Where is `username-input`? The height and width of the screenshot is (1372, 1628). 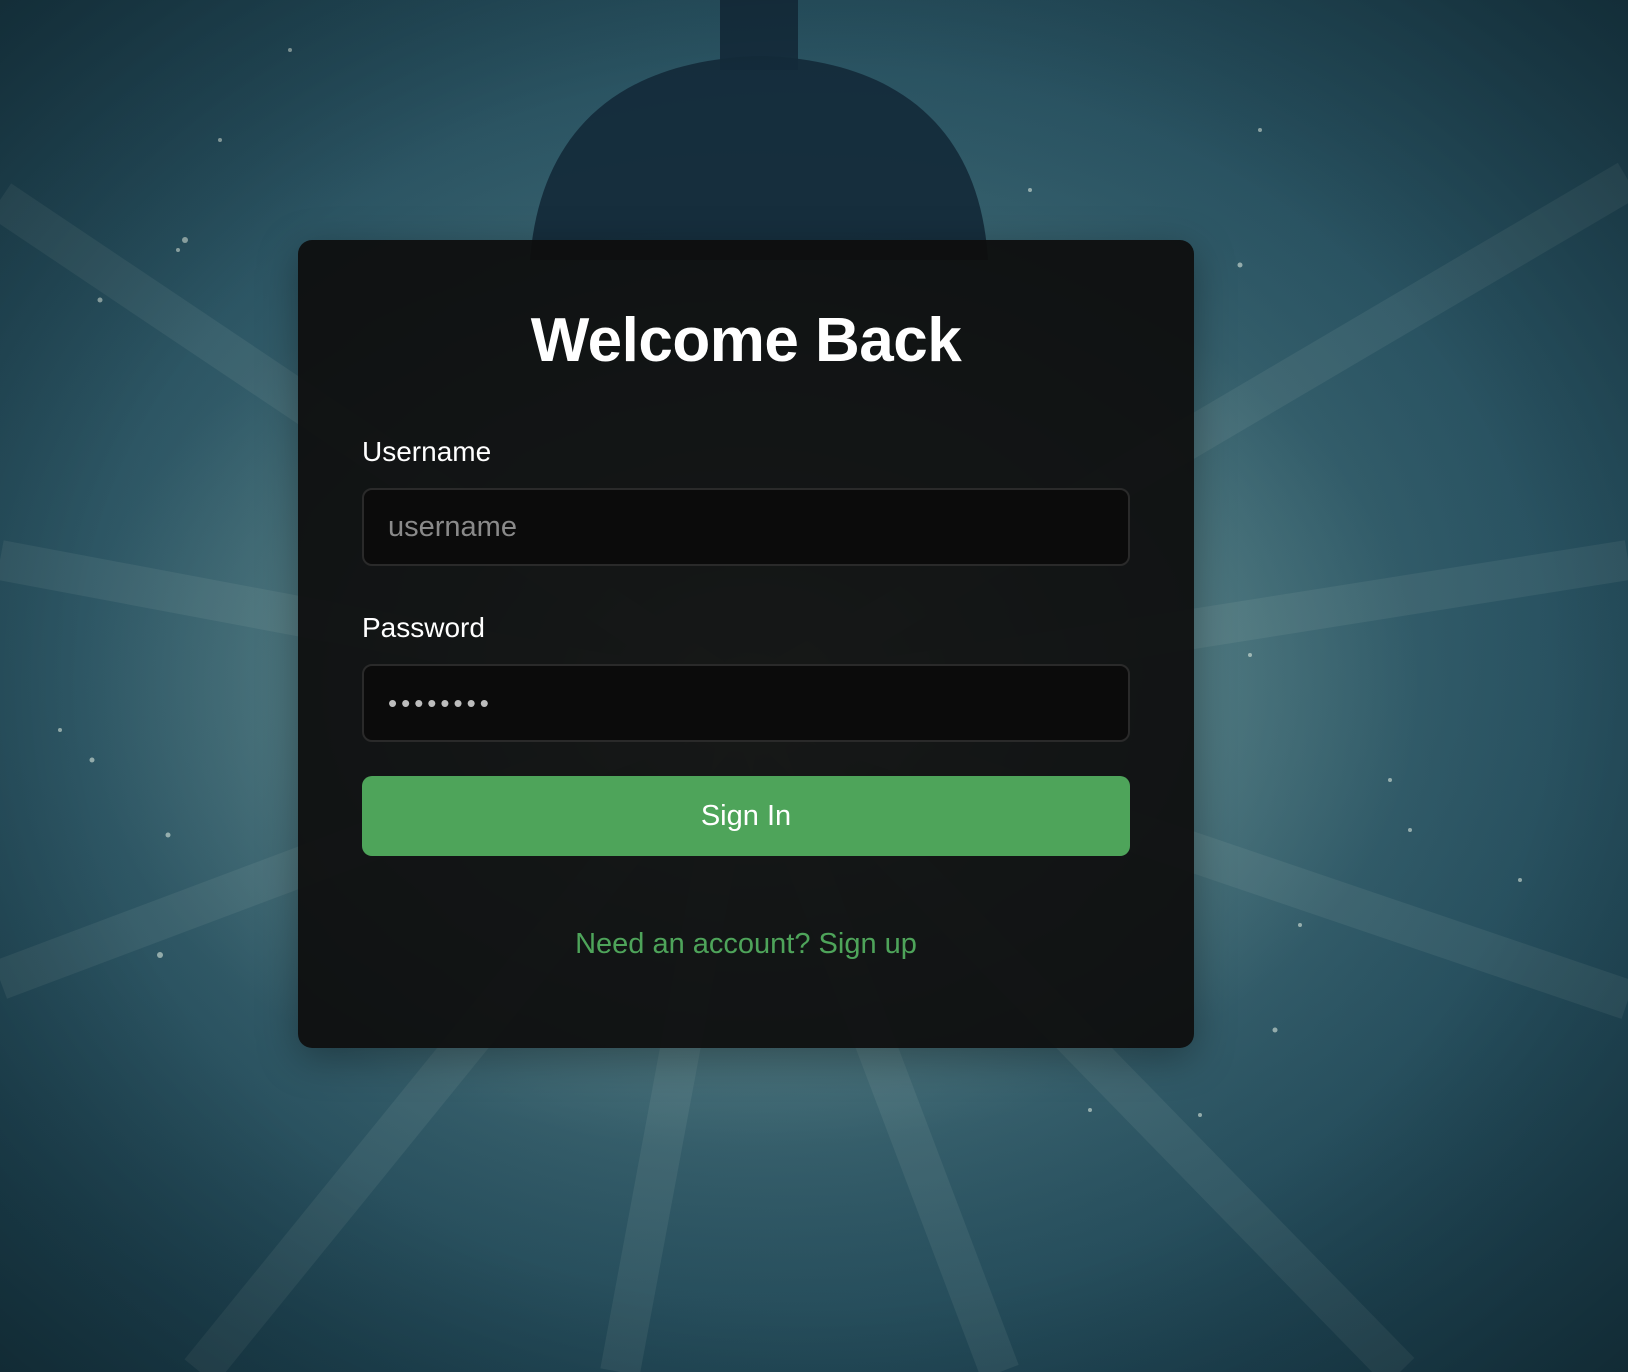 username-input is located at coordinates (746, 527).